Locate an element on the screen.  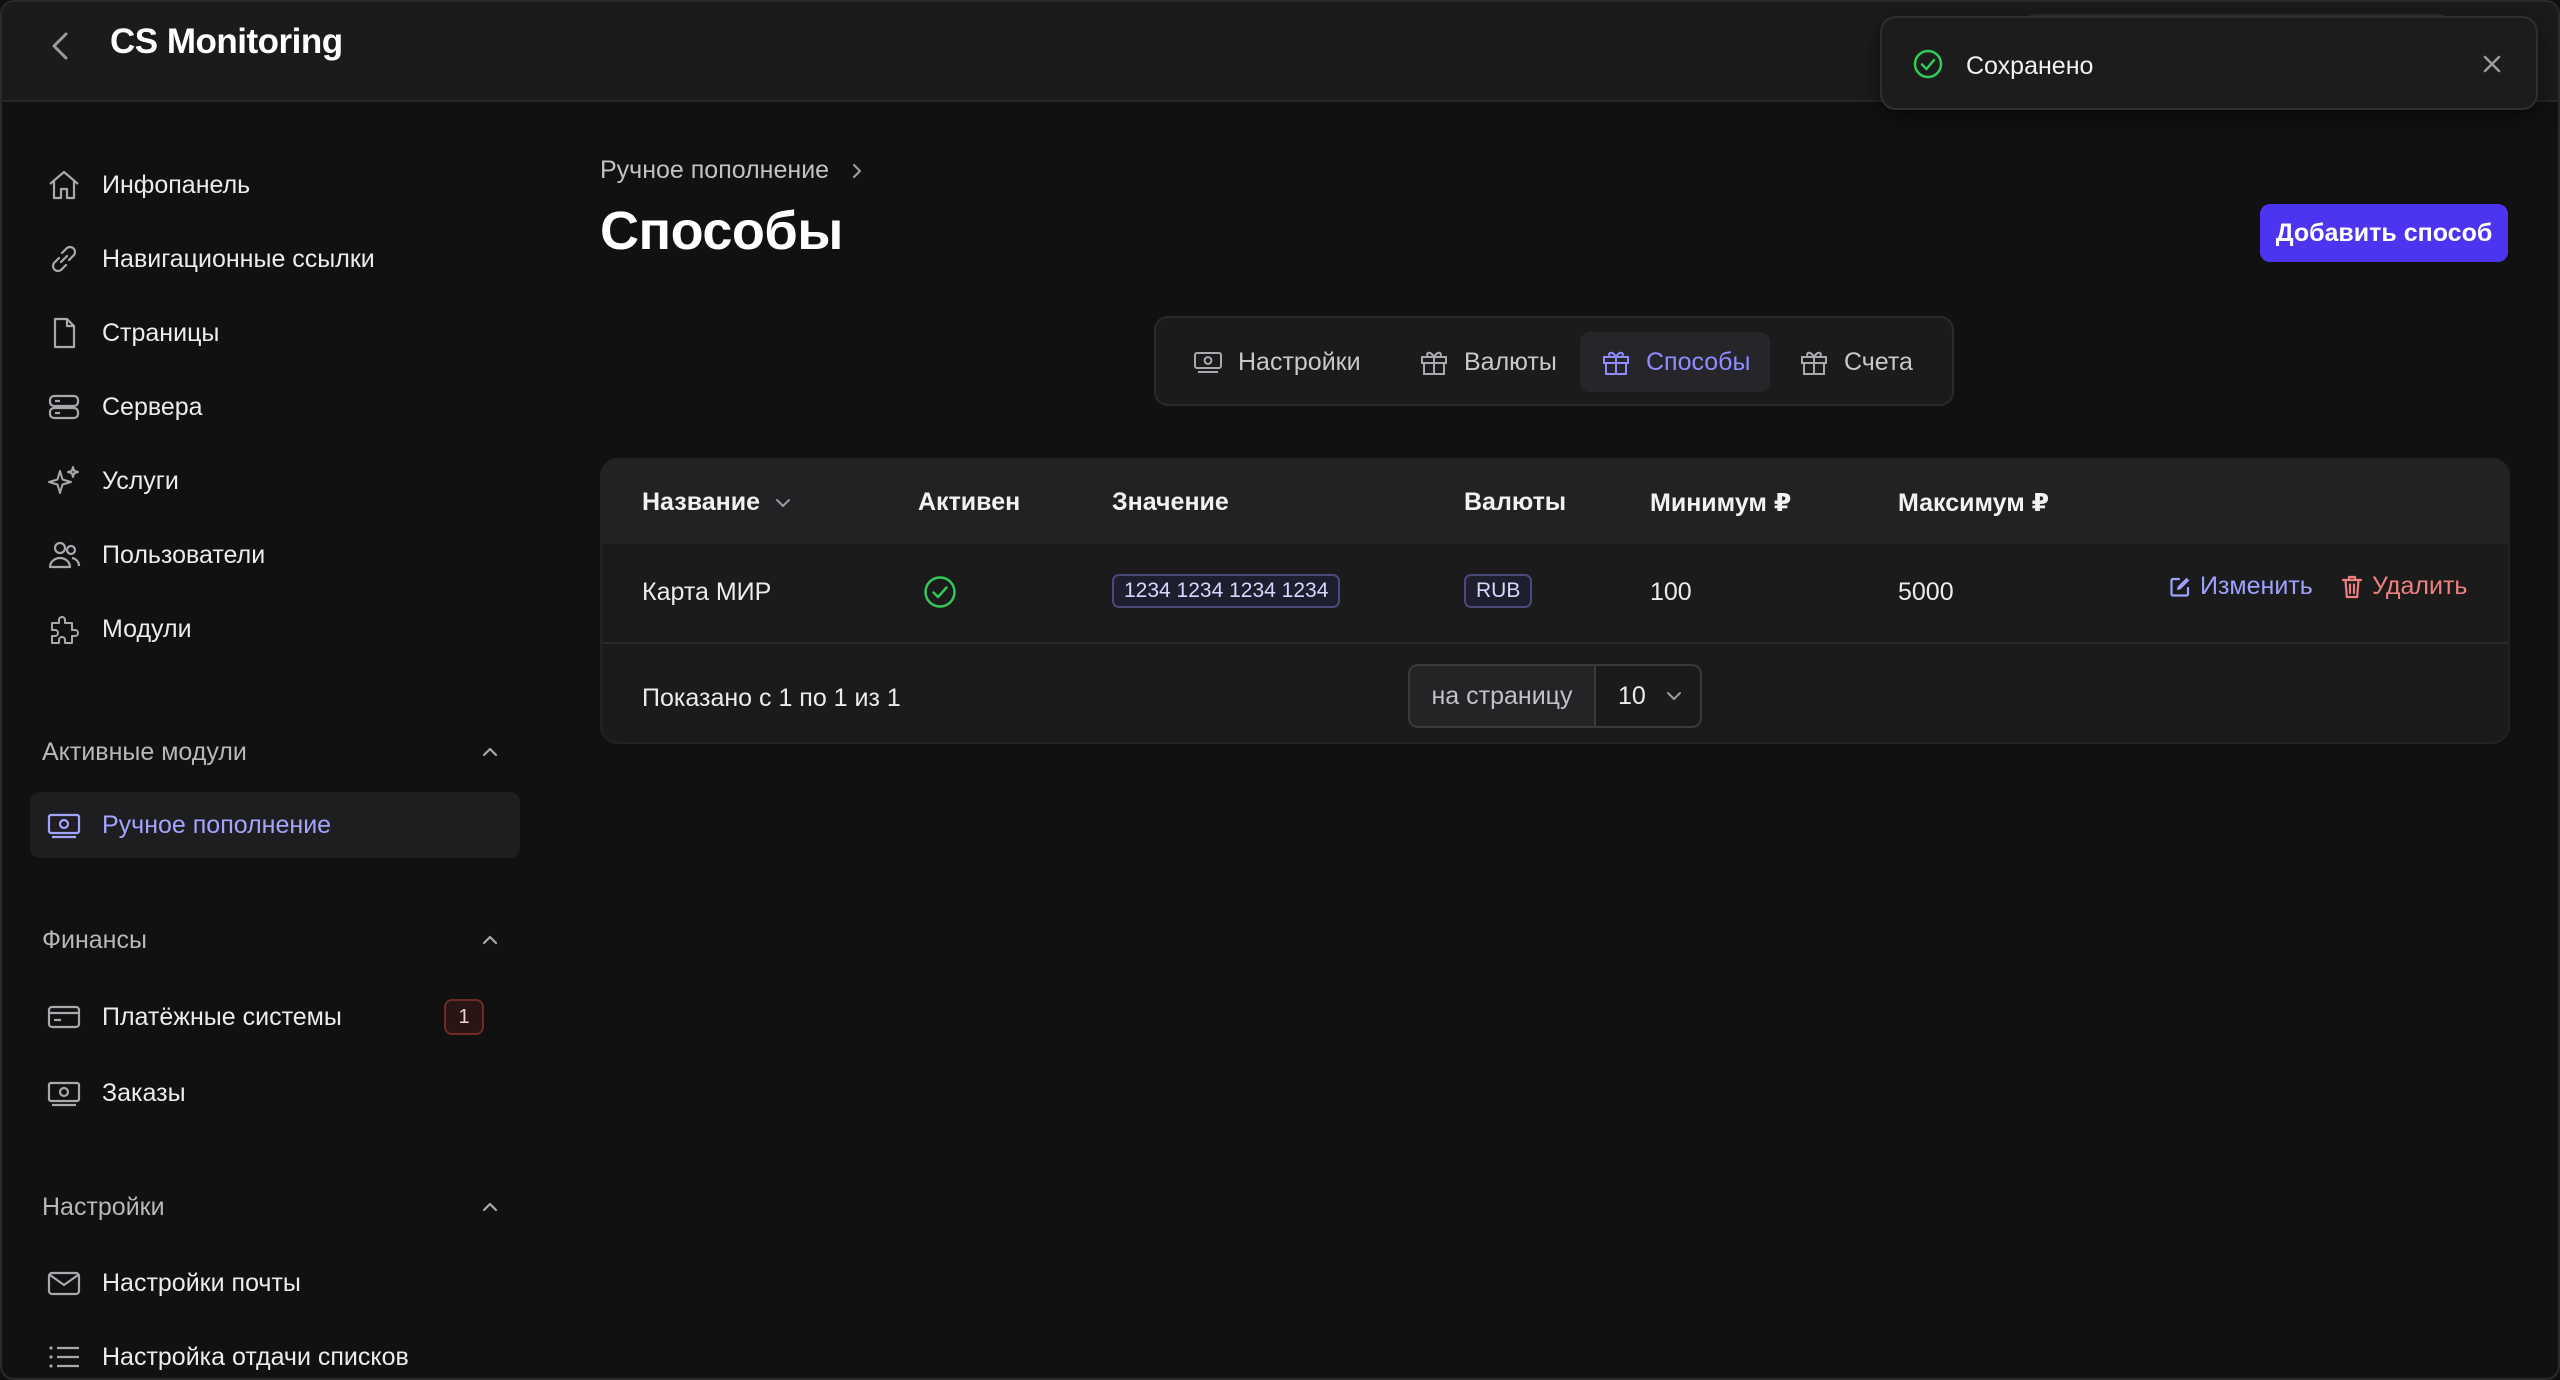
credit-card-icon is located at coordinates (64, 1017).